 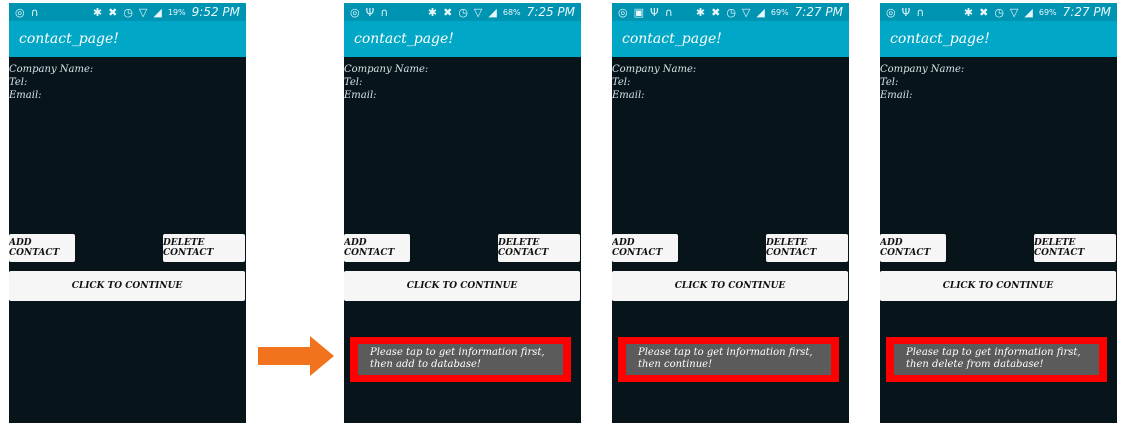 I want to click on status-bar: ◎ ∩ ✱ ✖ ◷ ▽ ◢ 19% 9:52 PM, so click(x=127, y=12).